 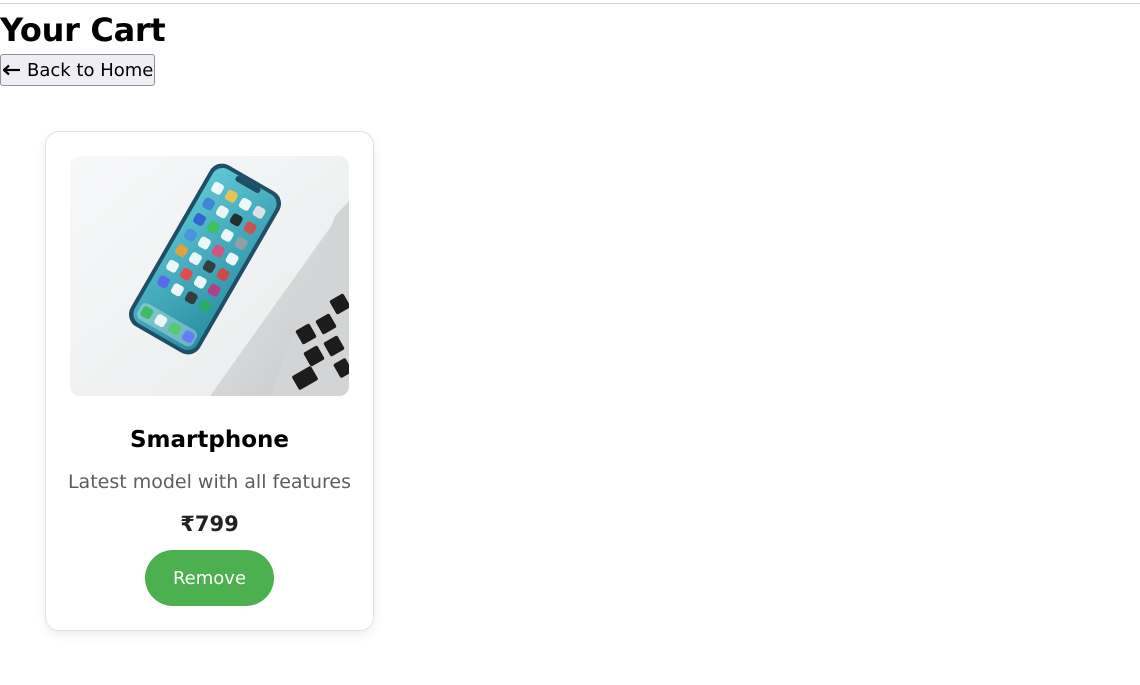 I want to click on remove-button: Remove, so click(x=209, y=578).